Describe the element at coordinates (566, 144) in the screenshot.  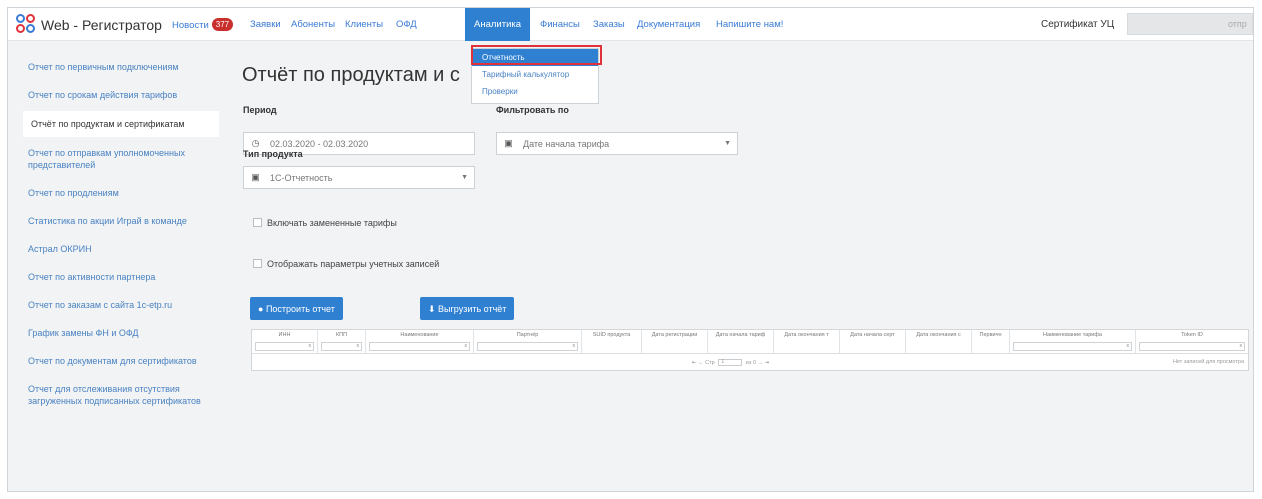
I see `filter-value: Дате начала тарифа` at that location.